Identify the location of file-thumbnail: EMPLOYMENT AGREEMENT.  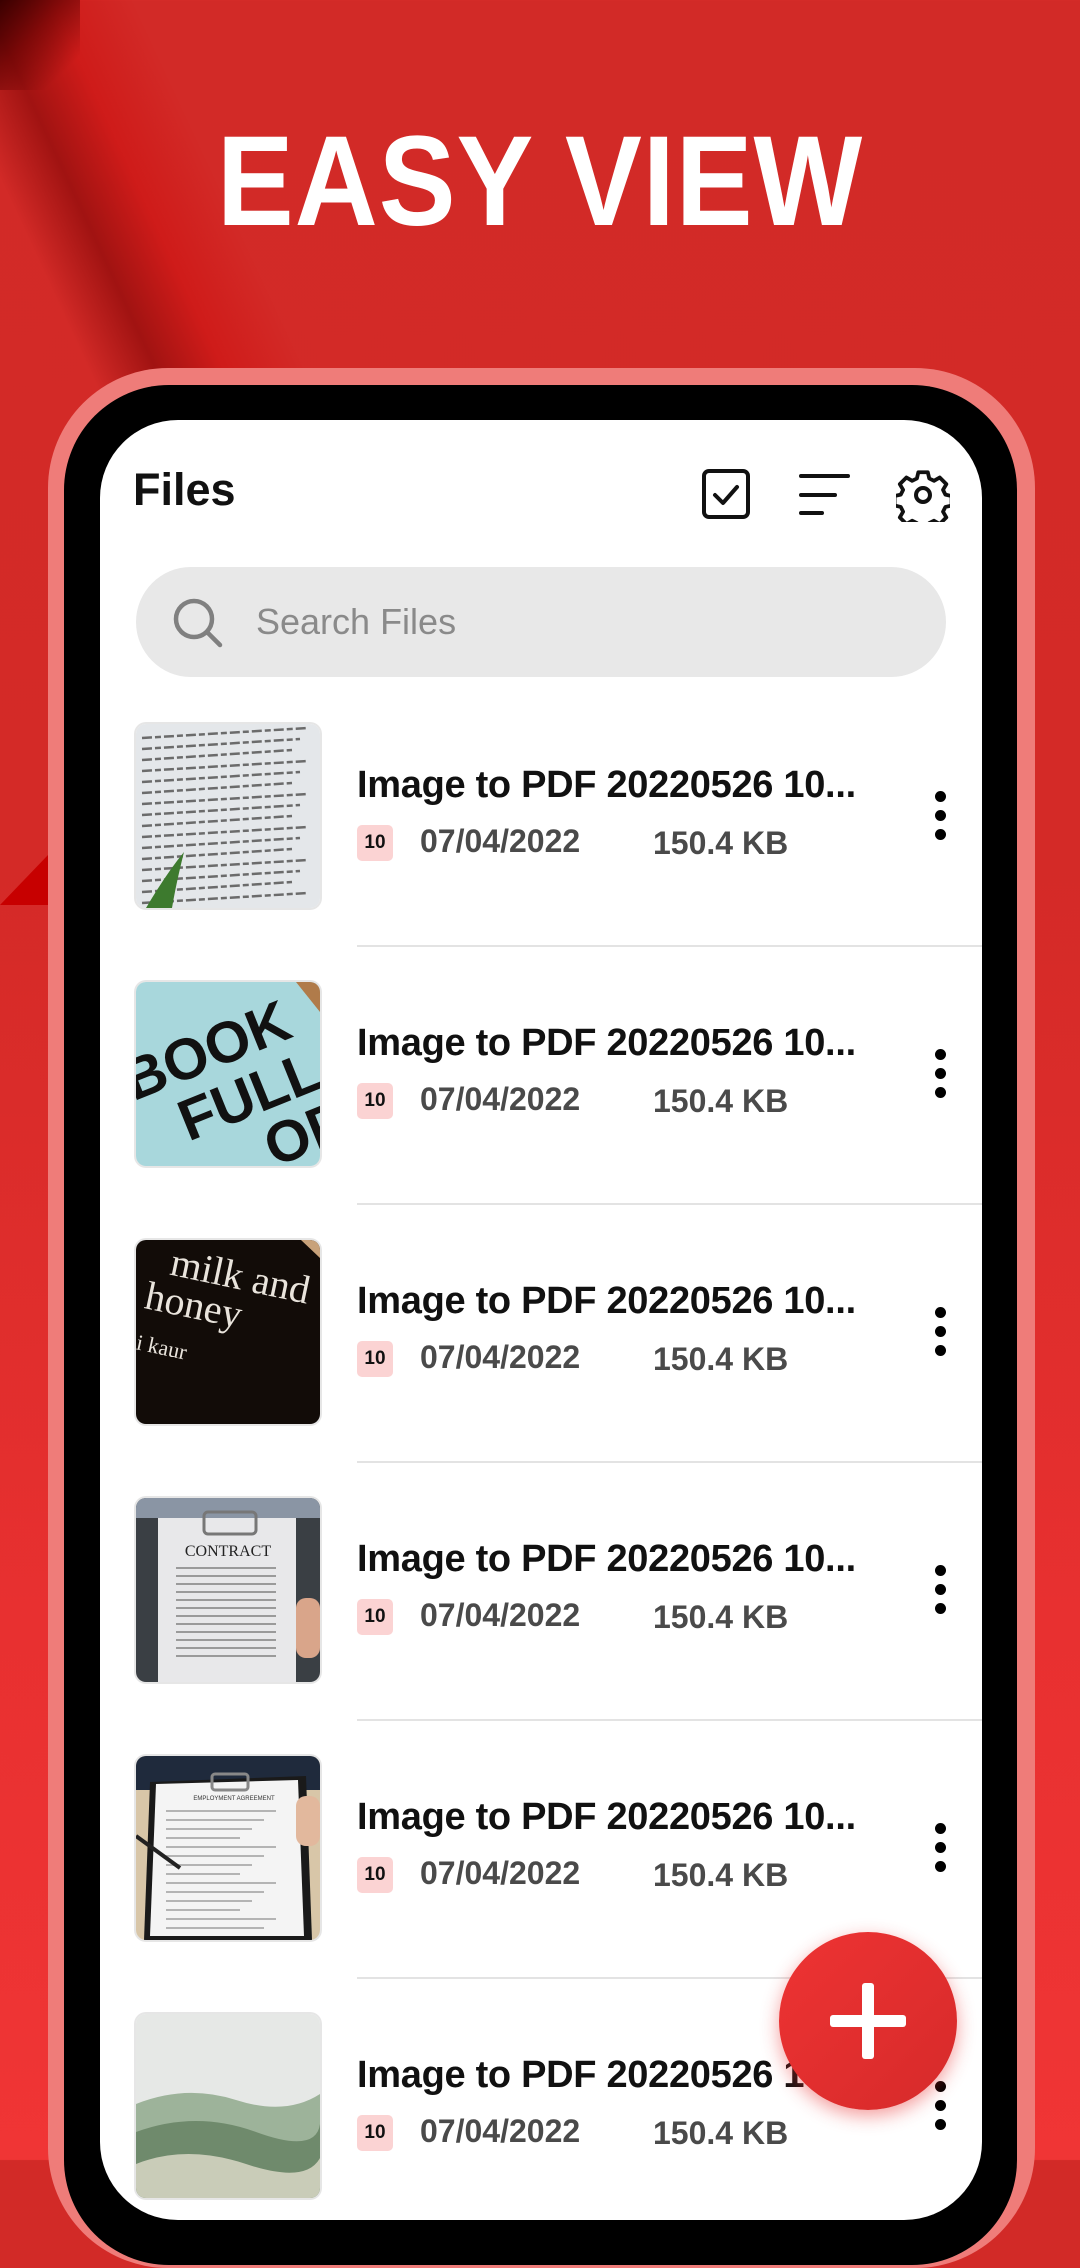
(228, 1848).